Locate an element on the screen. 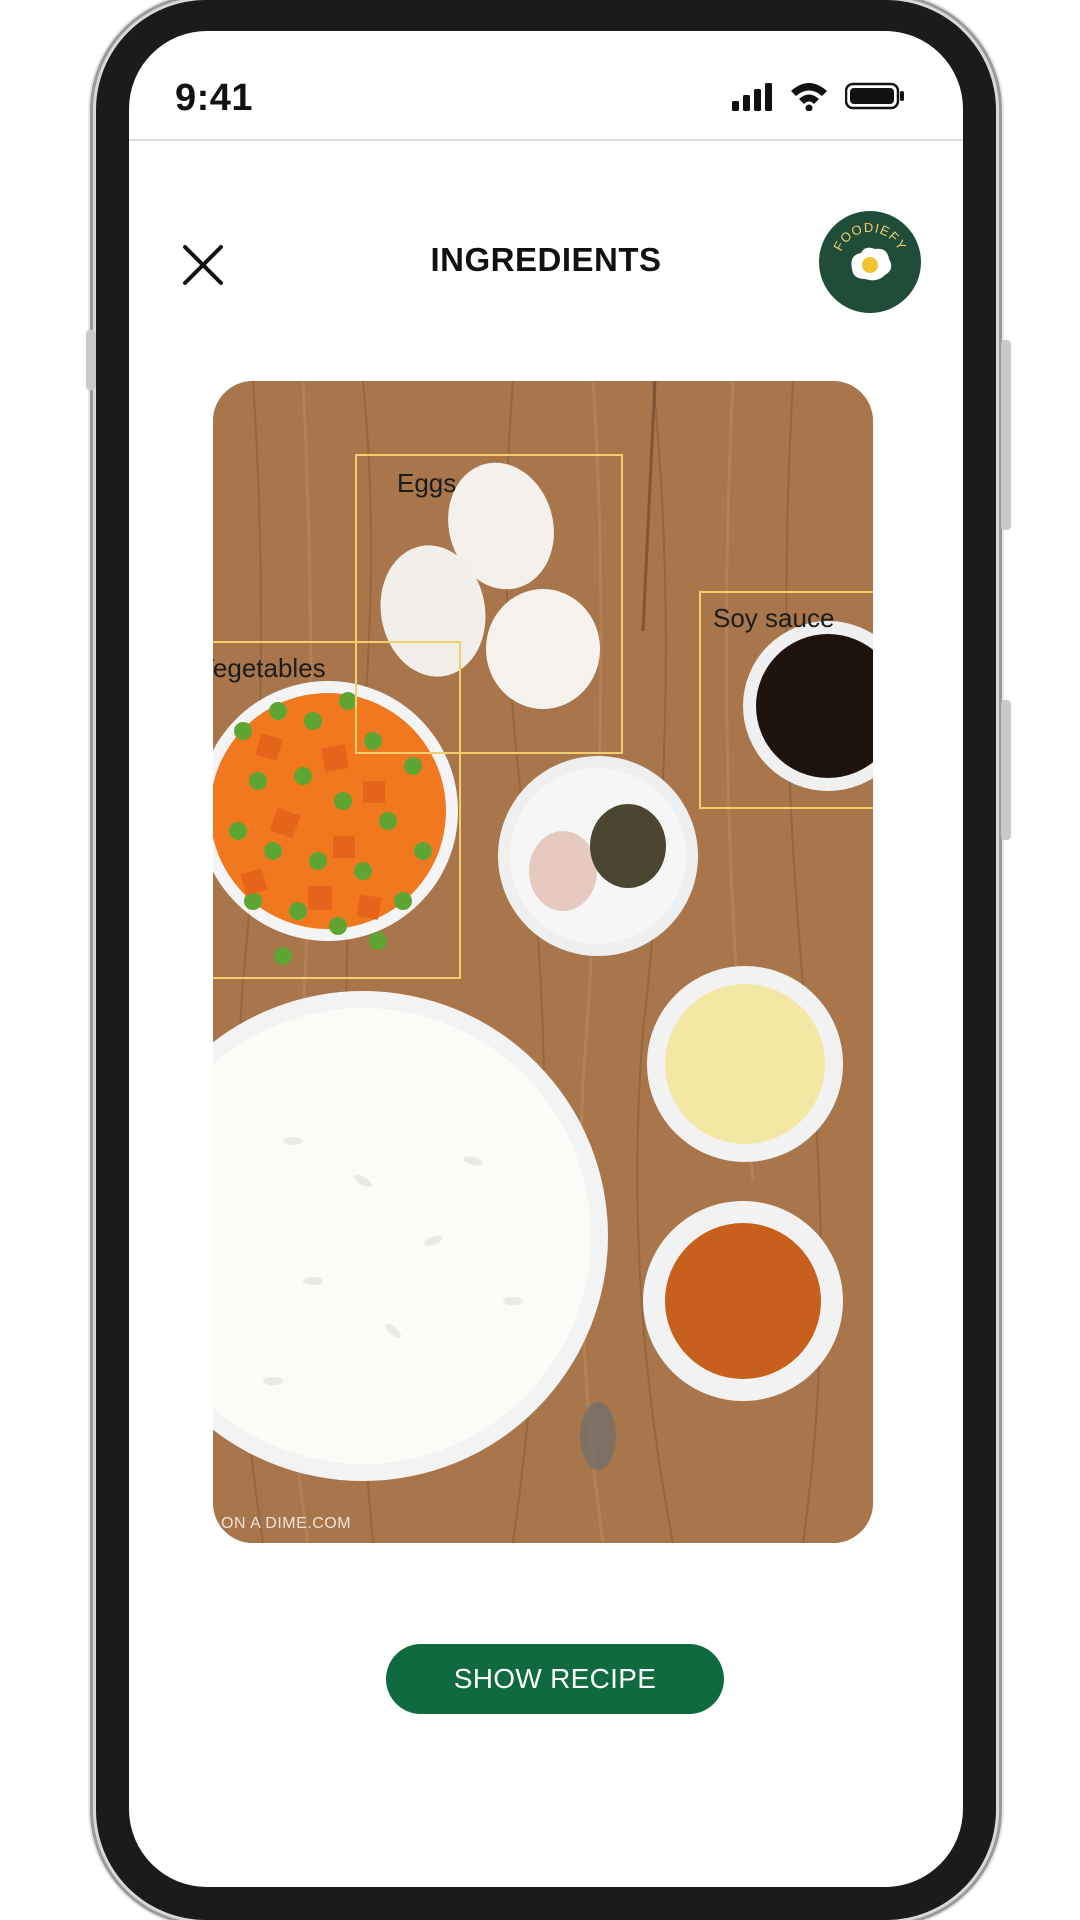 The image size is (1080, 1920). side-button-volume-down is located at coordinates (1006, 770).